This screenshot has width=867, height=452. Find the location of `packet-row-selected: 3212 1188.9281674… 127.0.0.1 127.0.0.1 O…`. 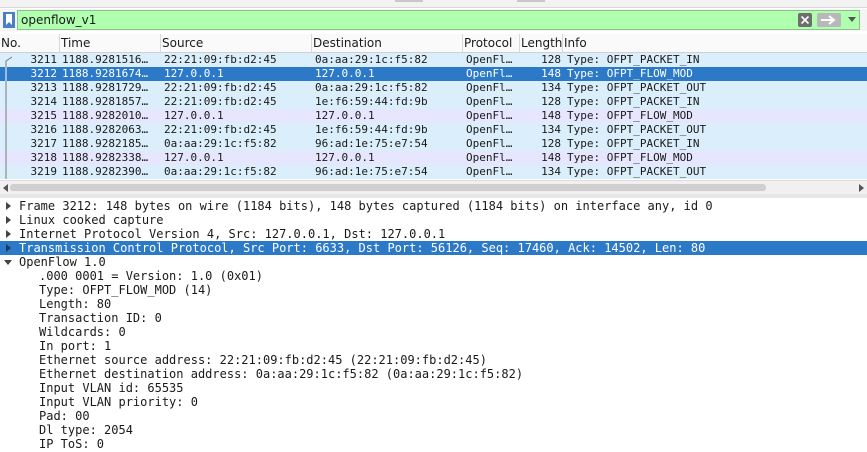

packet-row-selected: 3212 1188.9281674… 127.0.0.1 127.0.0.1 O… is located at coordinates (433, 74).